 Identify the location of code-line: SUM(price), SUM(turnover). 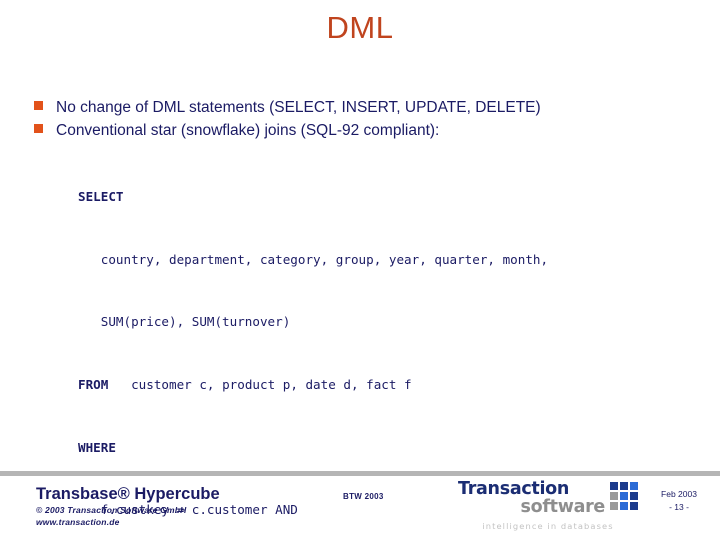
(378, 322).